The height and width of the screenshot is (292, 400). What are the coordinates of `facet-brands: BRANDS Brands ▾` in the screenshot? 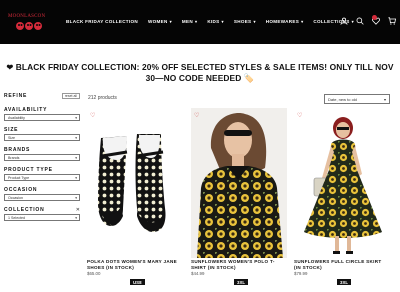 It's located at (42, 153).